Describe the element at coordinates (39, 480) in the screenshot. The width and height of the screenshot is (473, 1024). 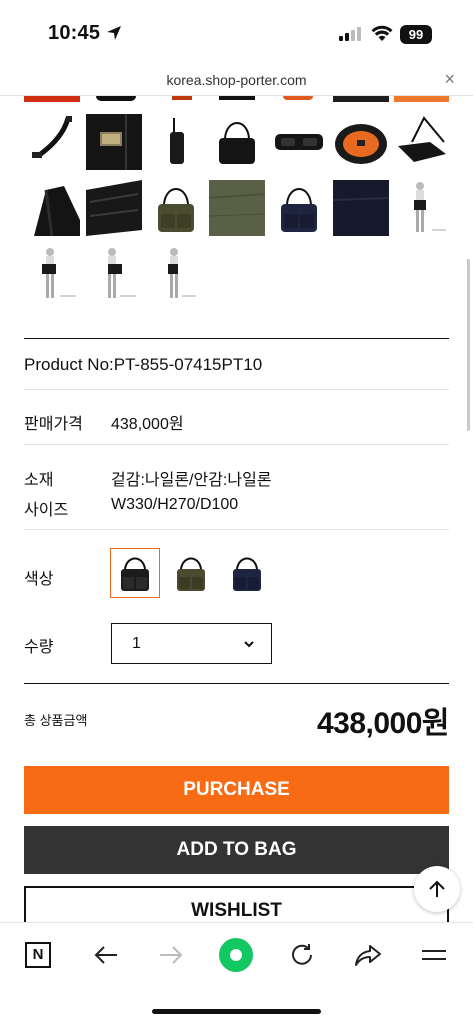
I see `material-label: 소재` at that location.